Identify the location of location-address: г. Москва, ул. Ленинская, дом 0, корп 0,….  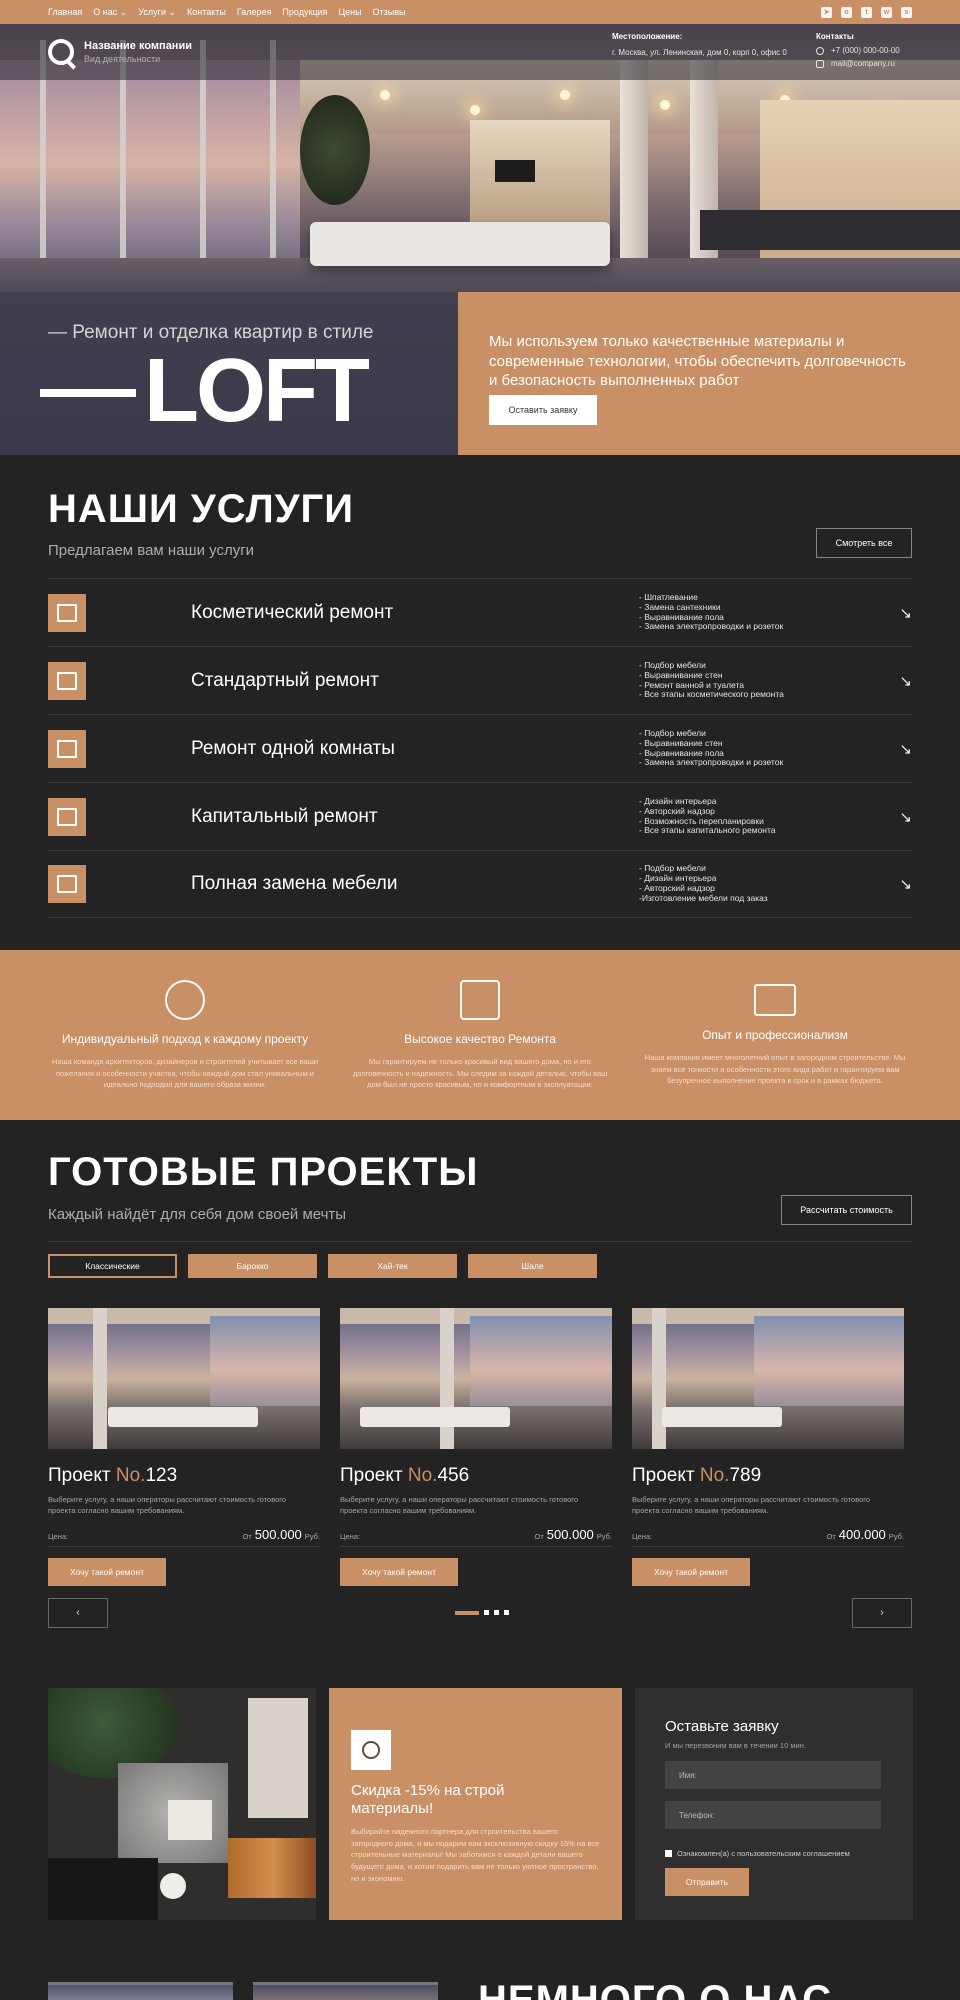
(699, 52).